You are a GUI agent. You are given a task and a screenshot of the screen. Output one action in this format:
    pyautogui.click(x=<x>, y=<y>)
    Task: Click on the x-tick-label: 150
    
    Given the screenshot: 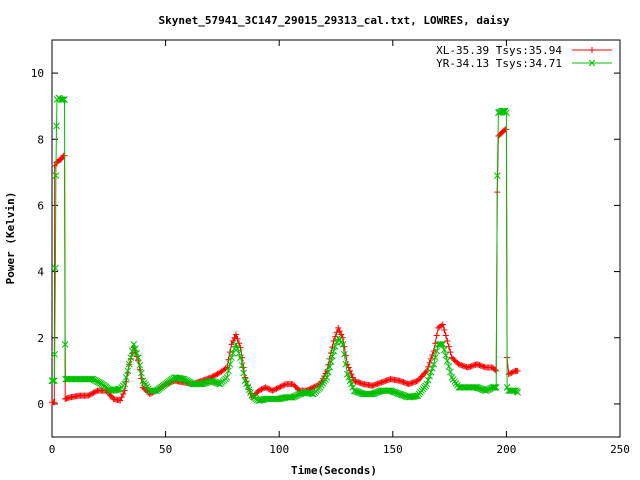 What is the action you would take?
    pyautogui.click(x=393, y=449)
    